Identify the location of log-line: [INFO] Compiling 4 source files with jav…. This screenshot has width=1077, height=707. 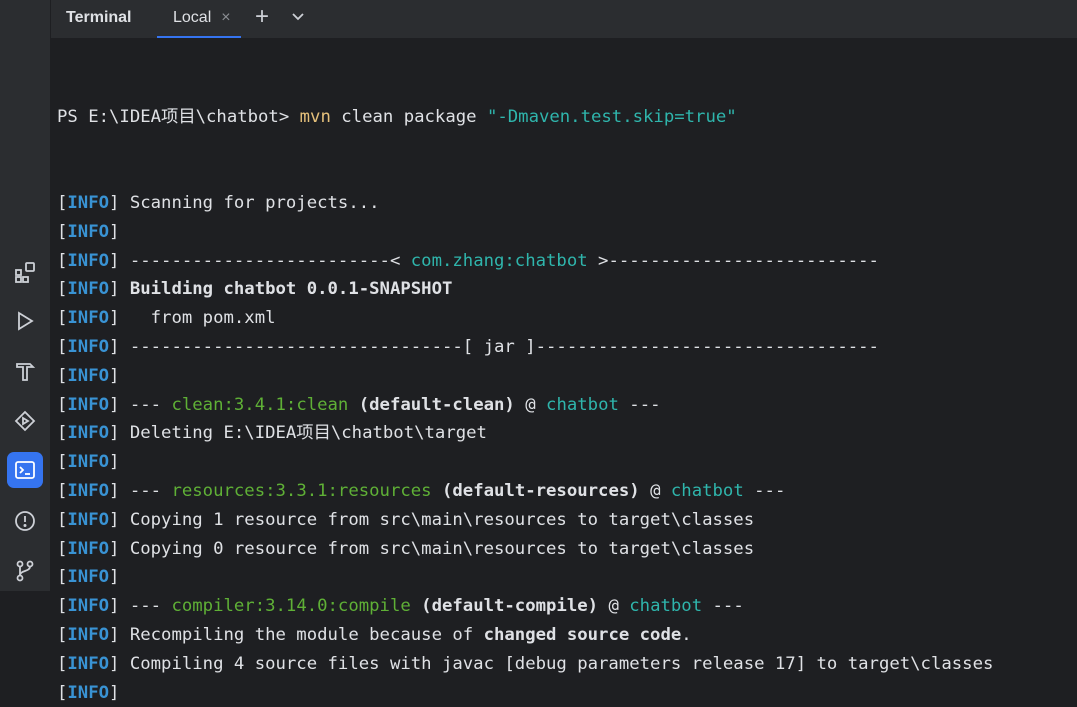
(525, 663).